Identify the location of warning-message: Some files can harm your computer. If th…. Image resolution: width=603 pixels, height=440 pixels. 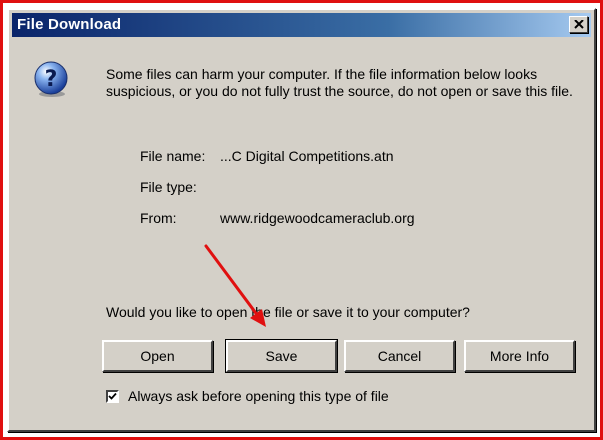
(339, 82).